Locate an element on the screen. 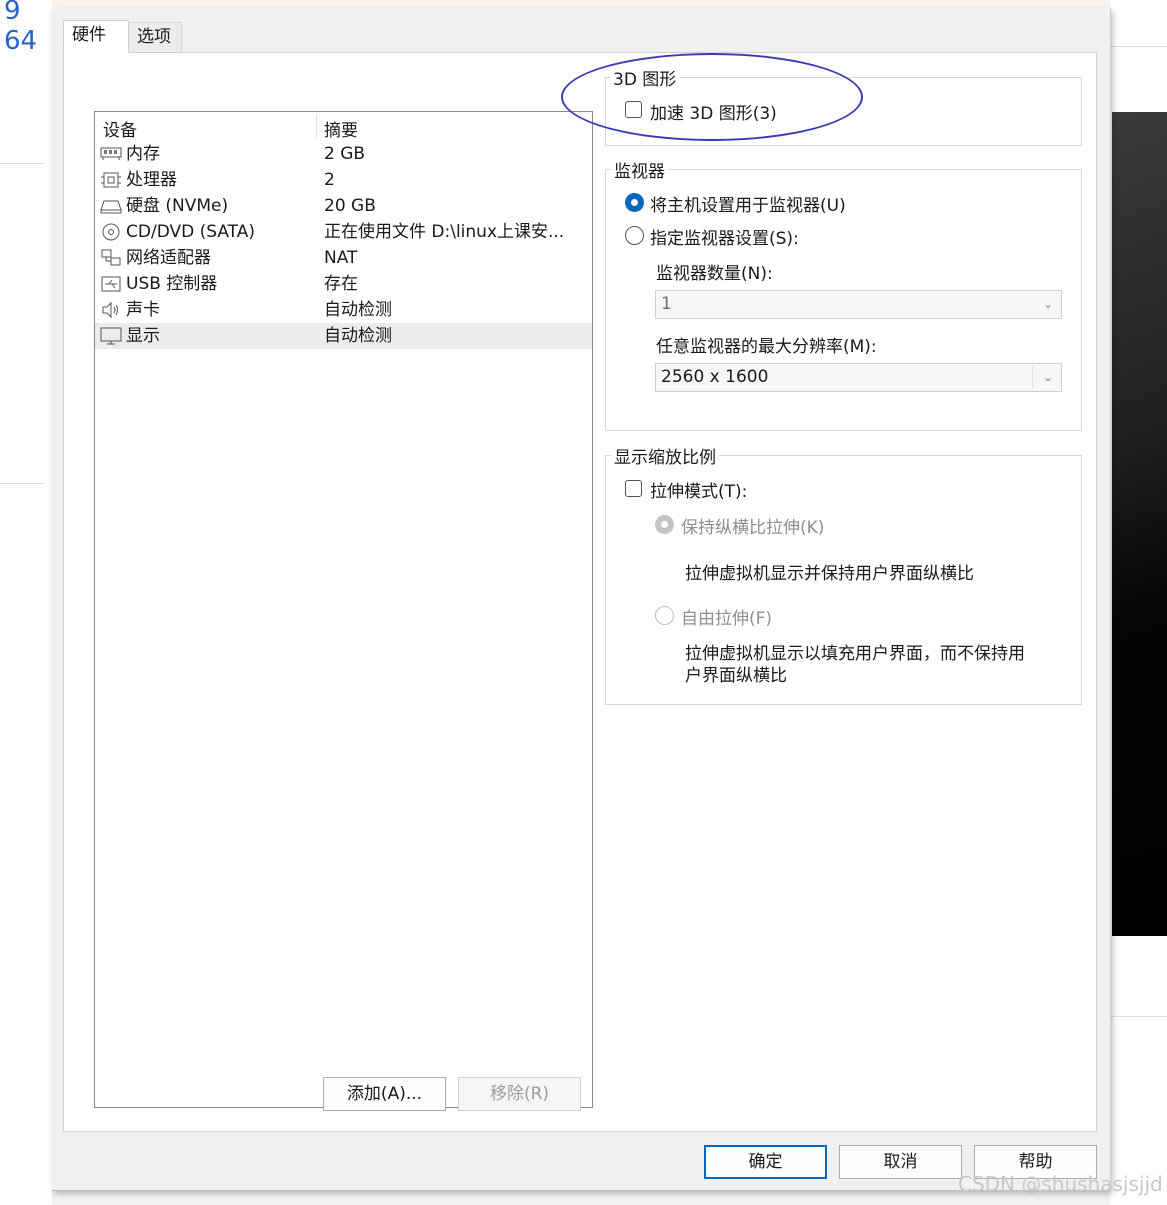  display-scaling-title: 显示缩放比例 is located at coordinates (665, 455).